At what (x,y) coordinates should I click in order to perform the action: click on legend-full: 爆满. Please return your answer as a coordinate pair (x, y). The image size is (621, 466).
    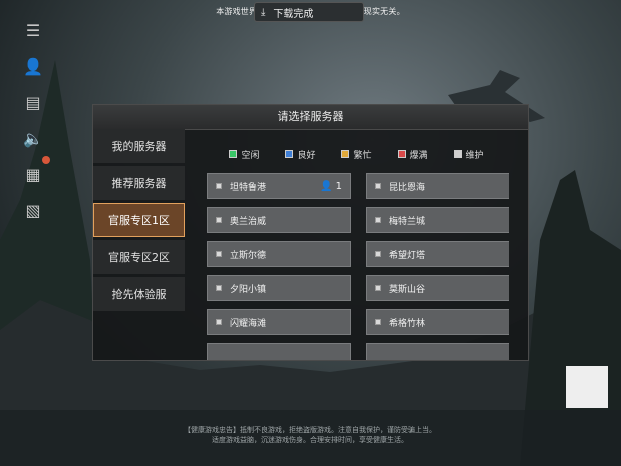
    Looking at the image, I should click on (412, 154).